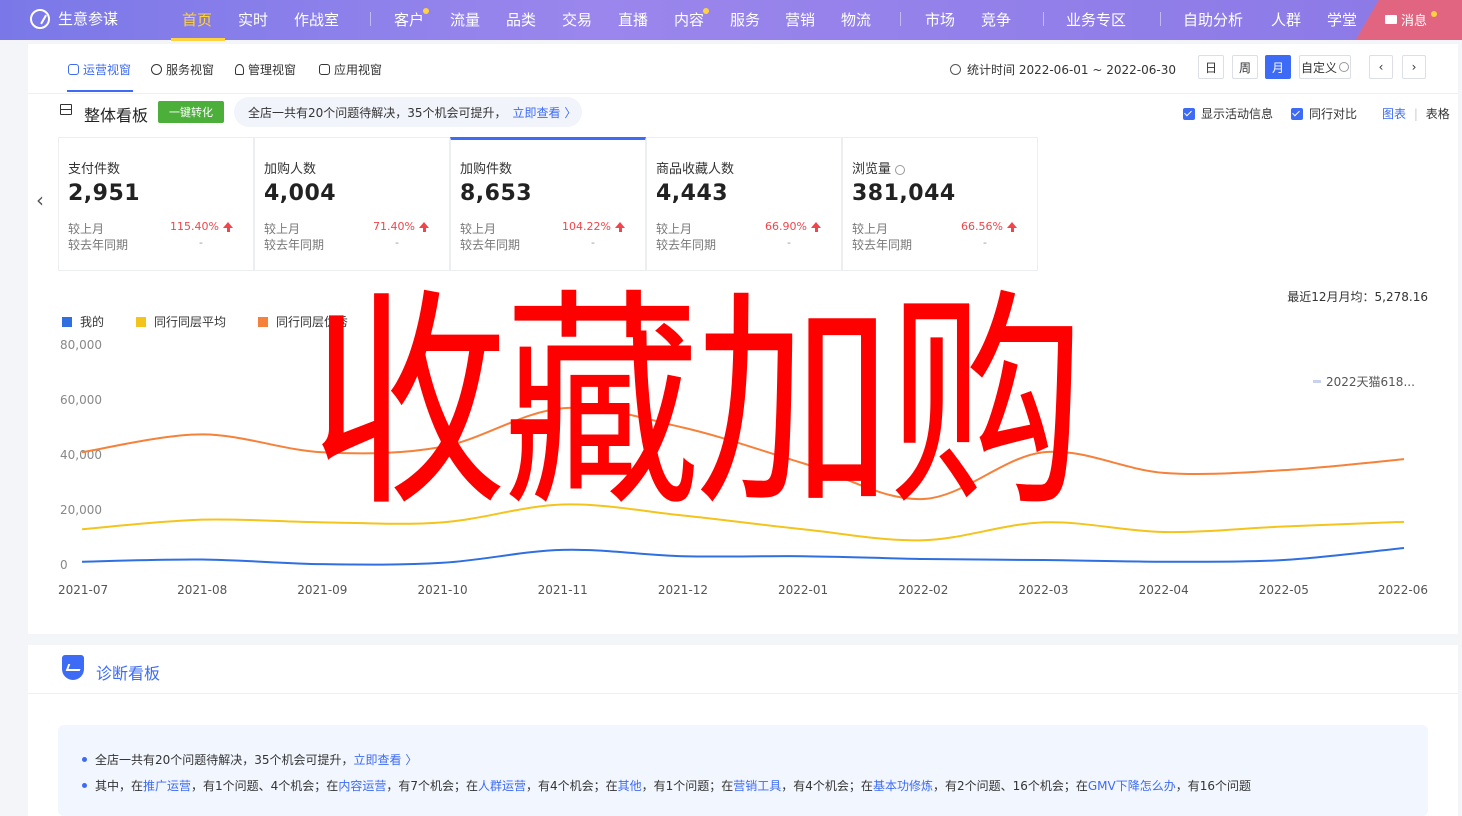  Describe the element at coordinates (1278, 67) in the screenshot. I see `date-month-button: 月` at that location.